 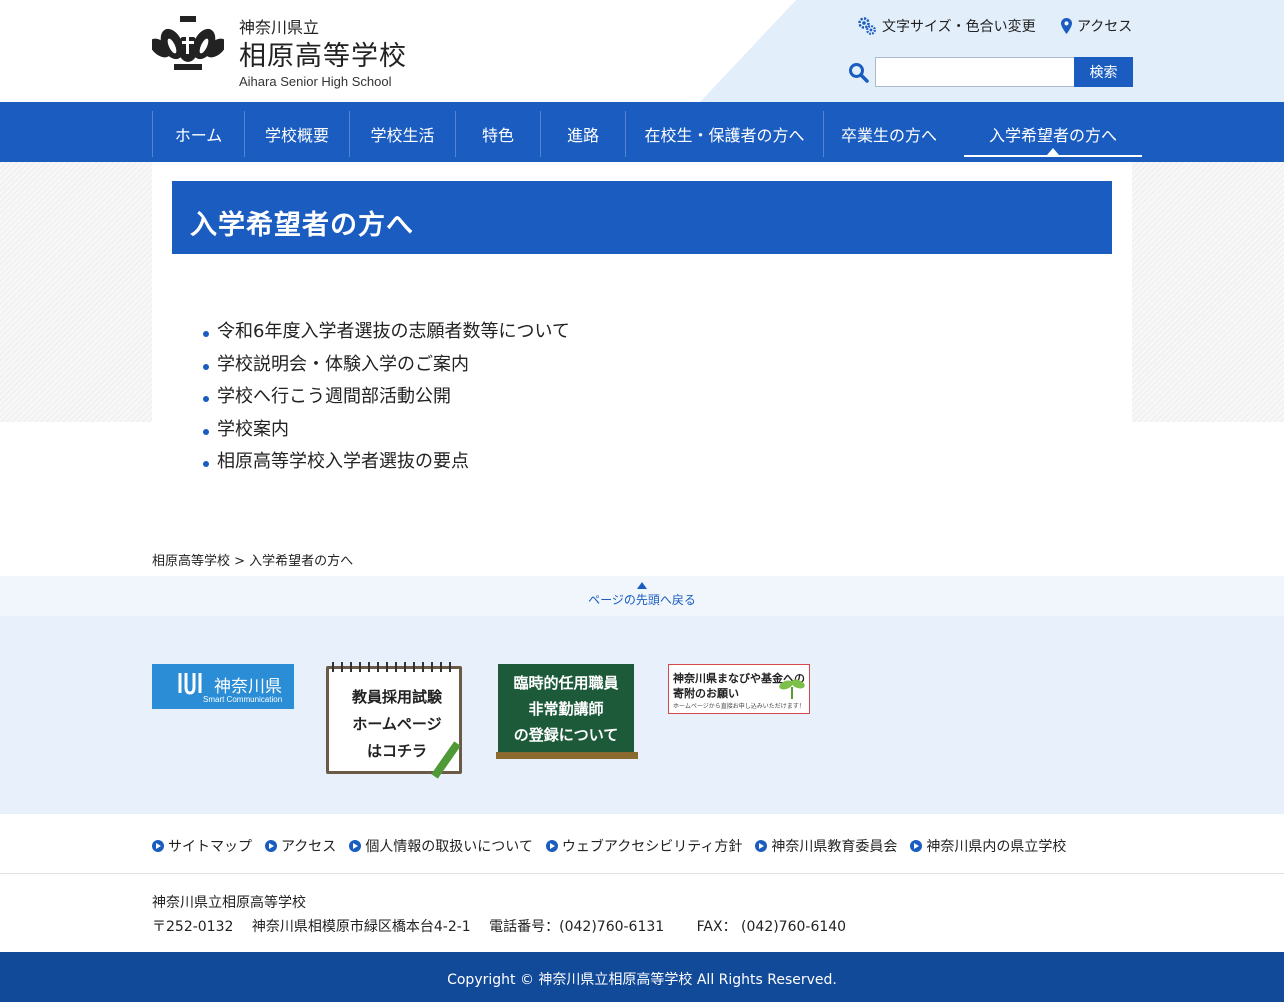 I want to click on address-street: 神奈川県相模原市緑区橋本台4-2-1, so click(x=361, y=927).